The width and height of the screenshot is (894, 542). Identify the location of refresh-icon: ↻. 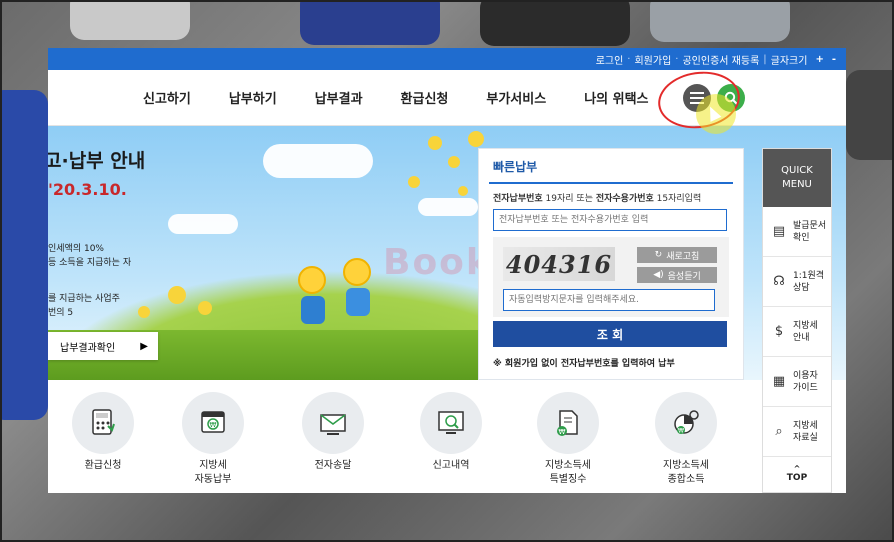
(658, 255).